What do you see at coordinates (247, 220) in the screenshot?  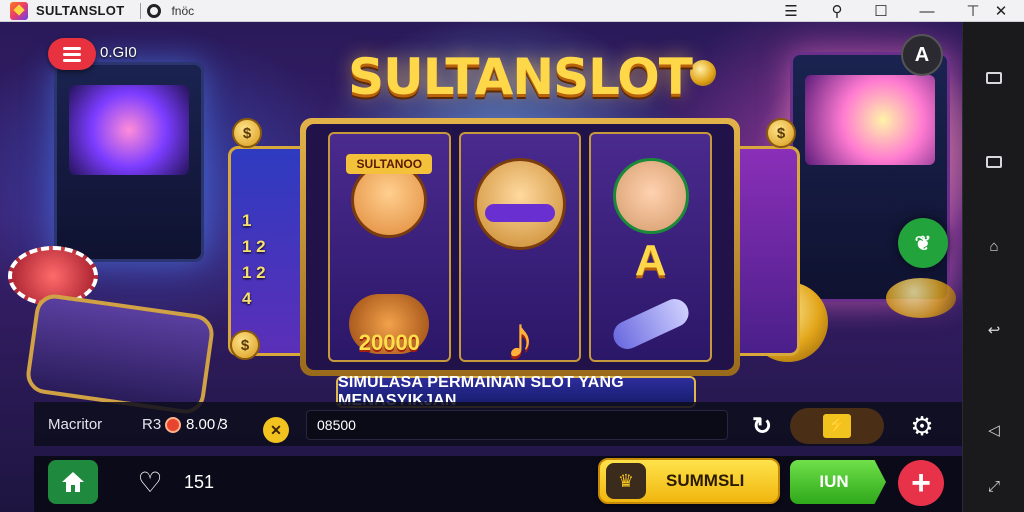 I see `payline-number: 1` at bounding box center [247, 220].